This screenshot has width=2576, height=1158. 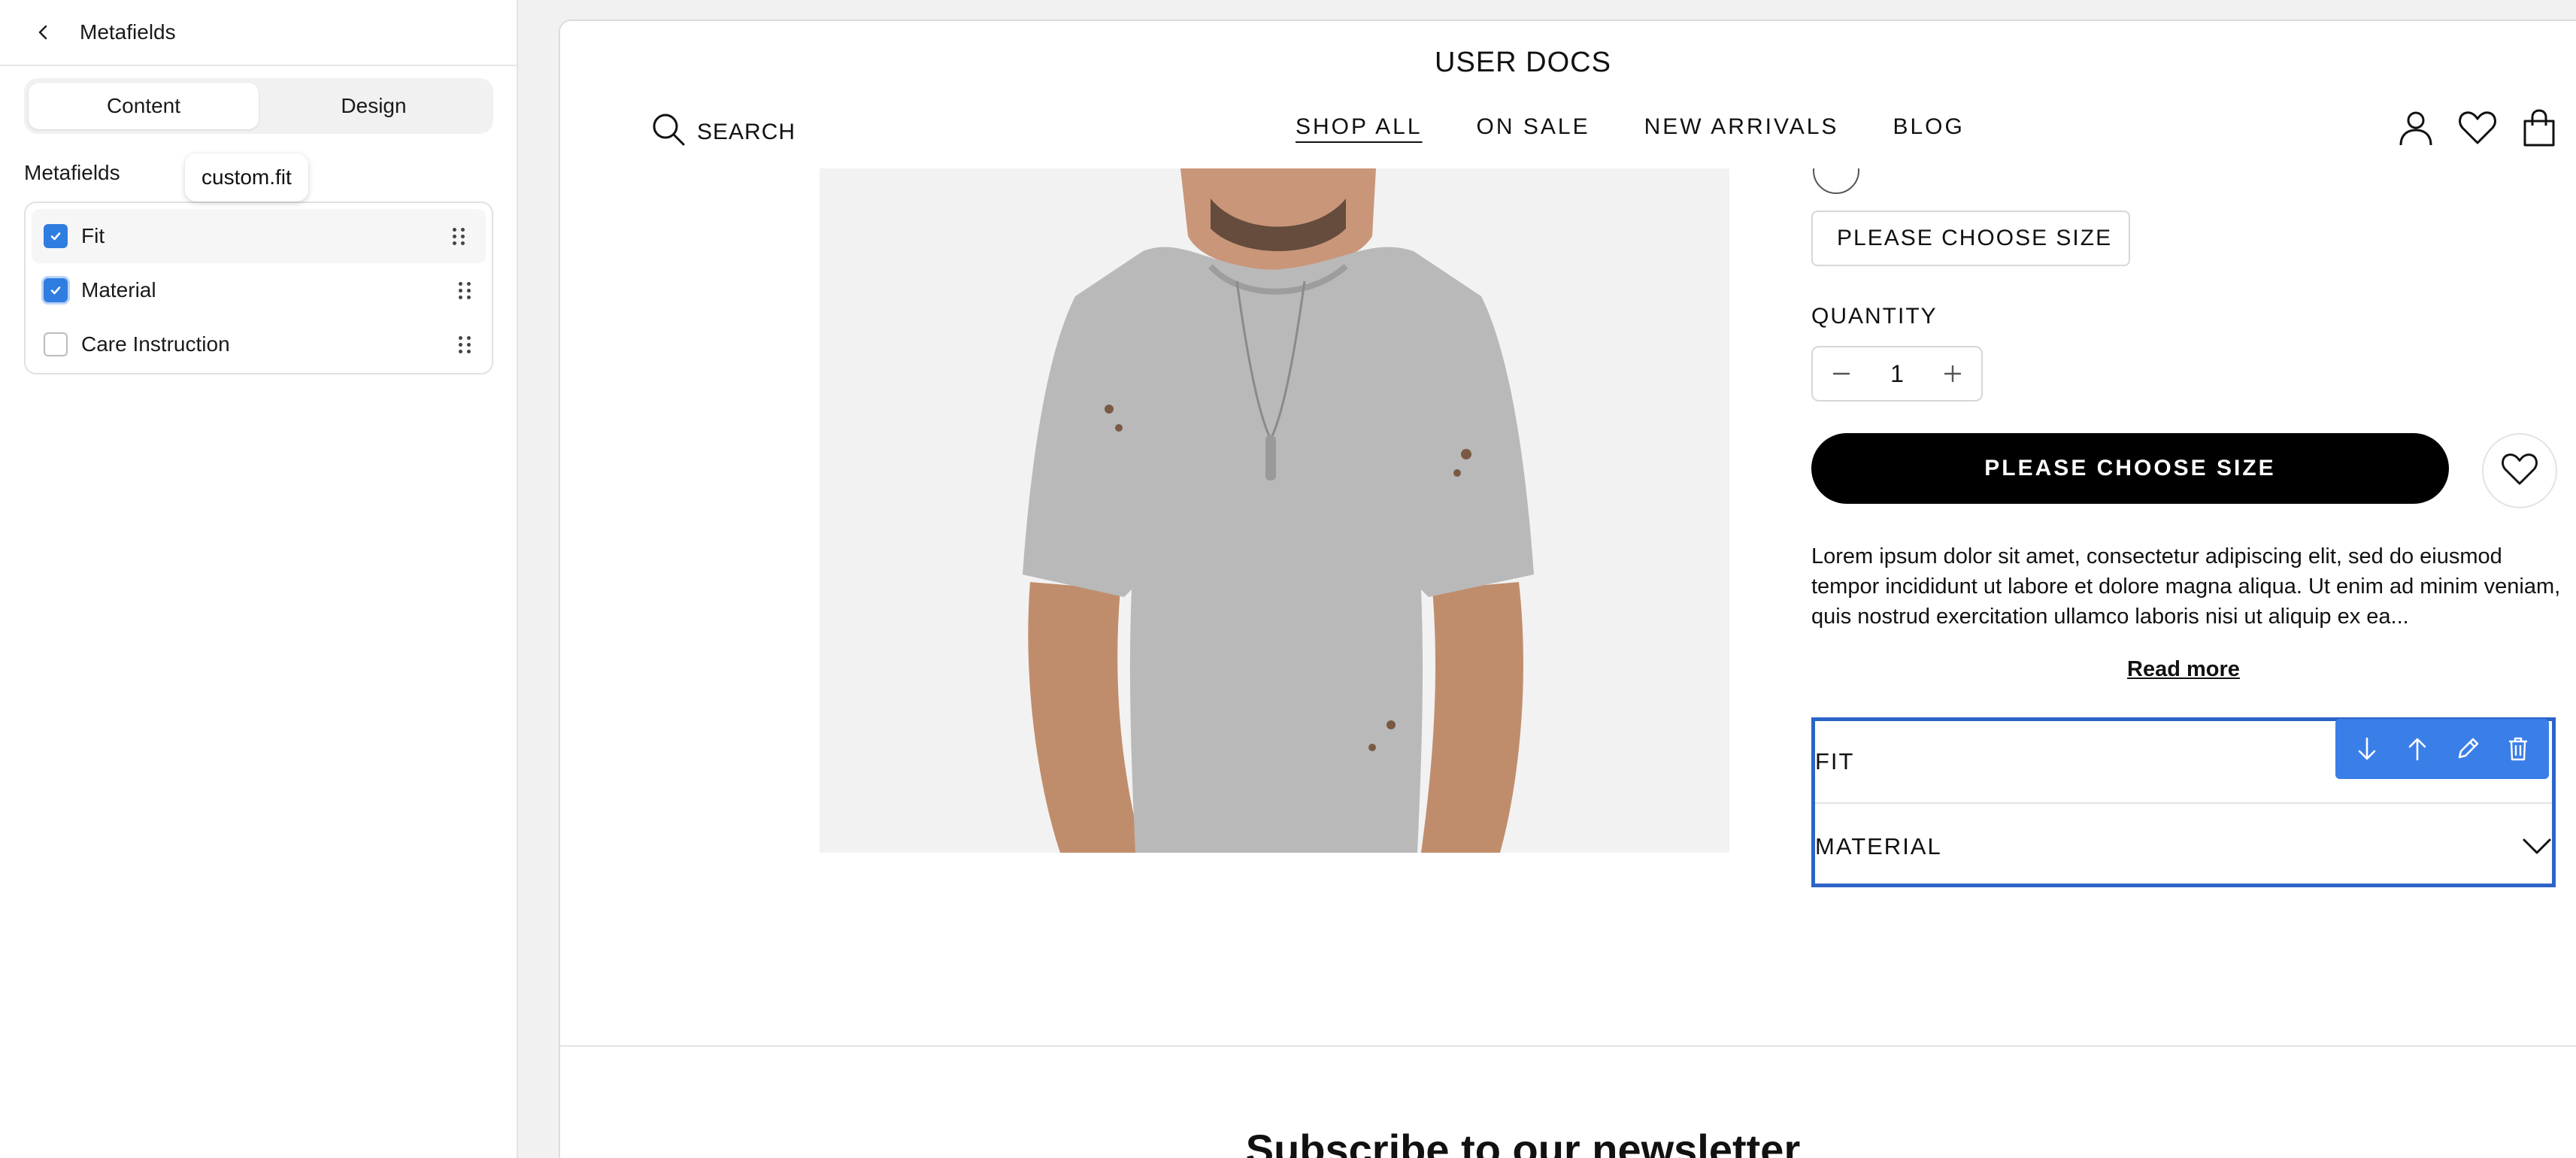 What do you see at coordinates (259, 344) in the screenshot?
I see `list-item: Care Instruction` at bounding box center [259, 344].